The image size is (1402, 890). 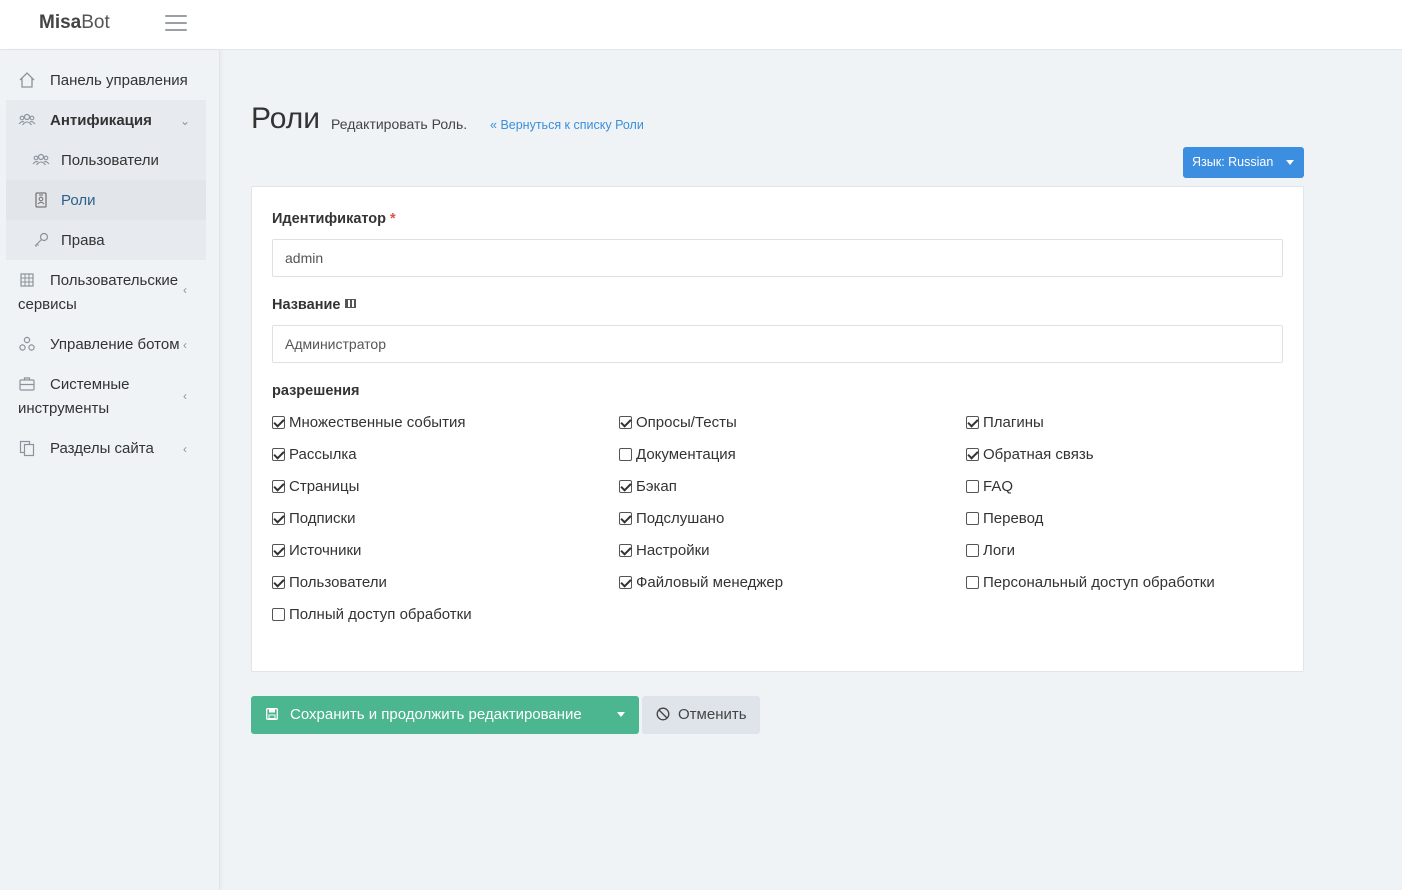 I want to click on save-options-dropdown-toggle, so click(x=623, y=715).